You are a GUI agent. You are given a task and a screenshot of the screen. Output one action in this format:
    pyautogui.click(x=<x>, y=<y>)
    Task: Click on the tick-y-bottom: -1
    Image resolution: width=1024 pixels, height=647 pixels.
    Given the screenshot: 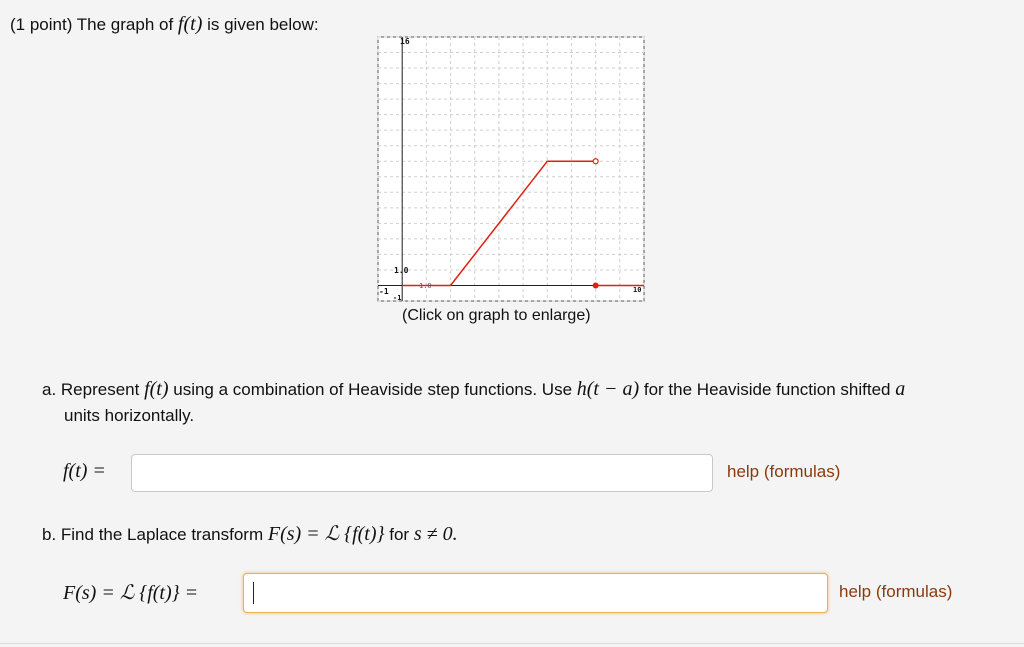 What is the action you would take?
    pyautogui.click(x=397, y=298)
    